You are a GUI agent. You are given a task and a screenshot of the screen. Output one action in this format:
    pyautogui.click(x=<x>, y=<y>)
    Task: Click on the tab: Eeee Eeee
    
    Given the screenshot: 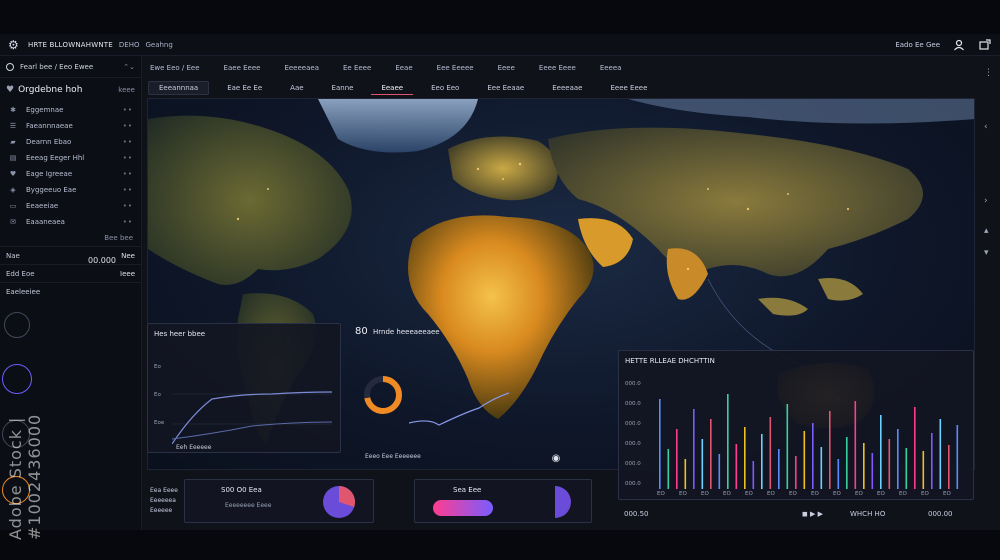 What is the action you would take?
    pyautogui.click(x=557, y=68)
    